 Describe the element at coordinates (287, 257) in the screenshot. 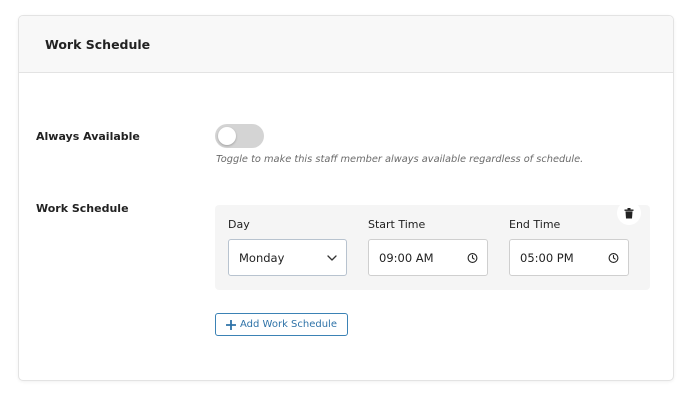

I see `day-select: Monday` at that location.